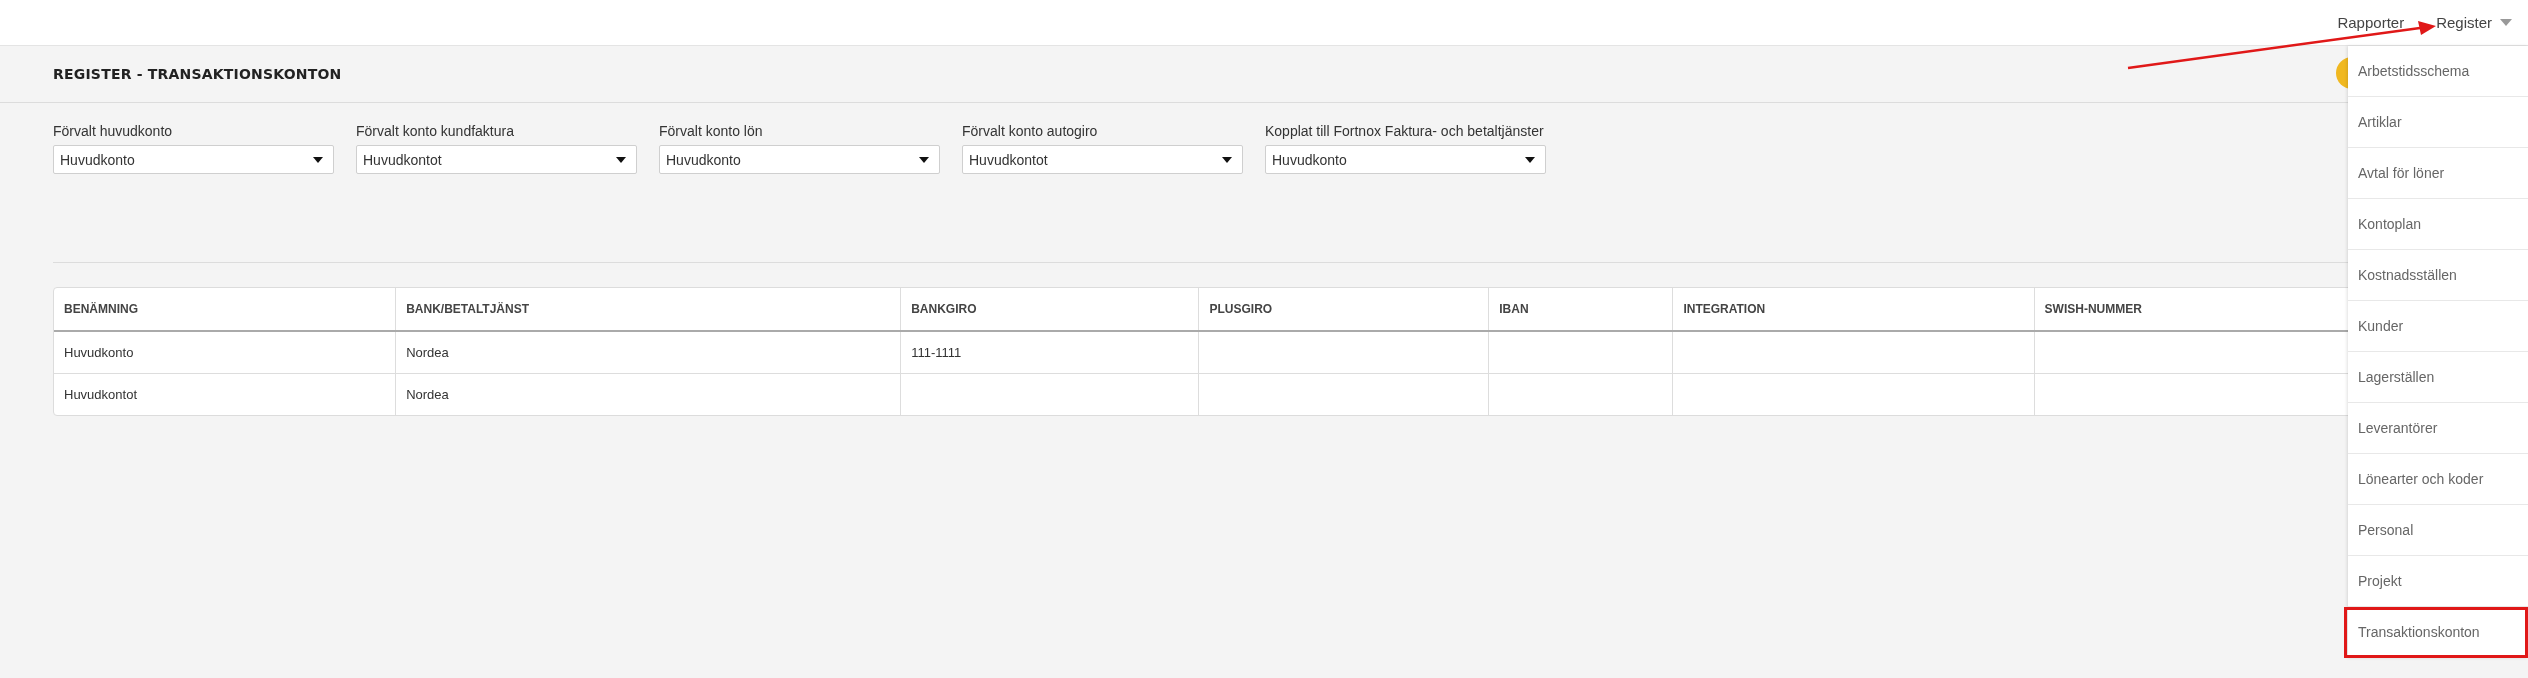  What do you see at coordinates (2438, 275) in the screenshot?
I see `menu-item: Kostnadsställen` at bounding box center [2438, 275].